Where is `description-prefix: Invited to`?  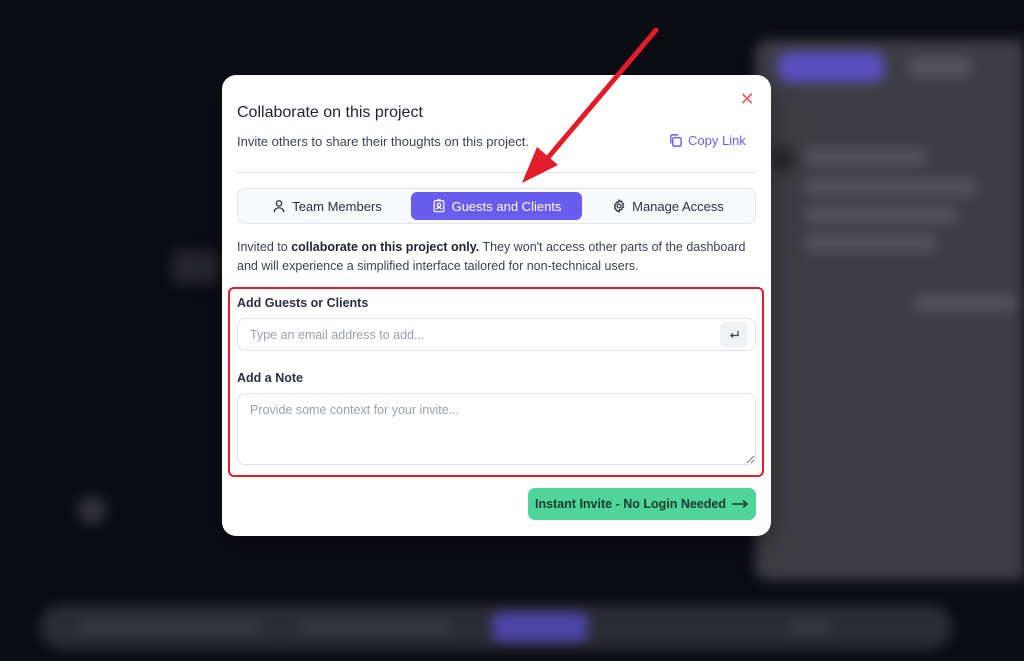
description-prefix: Invited to is located at coordinates (264, 247).